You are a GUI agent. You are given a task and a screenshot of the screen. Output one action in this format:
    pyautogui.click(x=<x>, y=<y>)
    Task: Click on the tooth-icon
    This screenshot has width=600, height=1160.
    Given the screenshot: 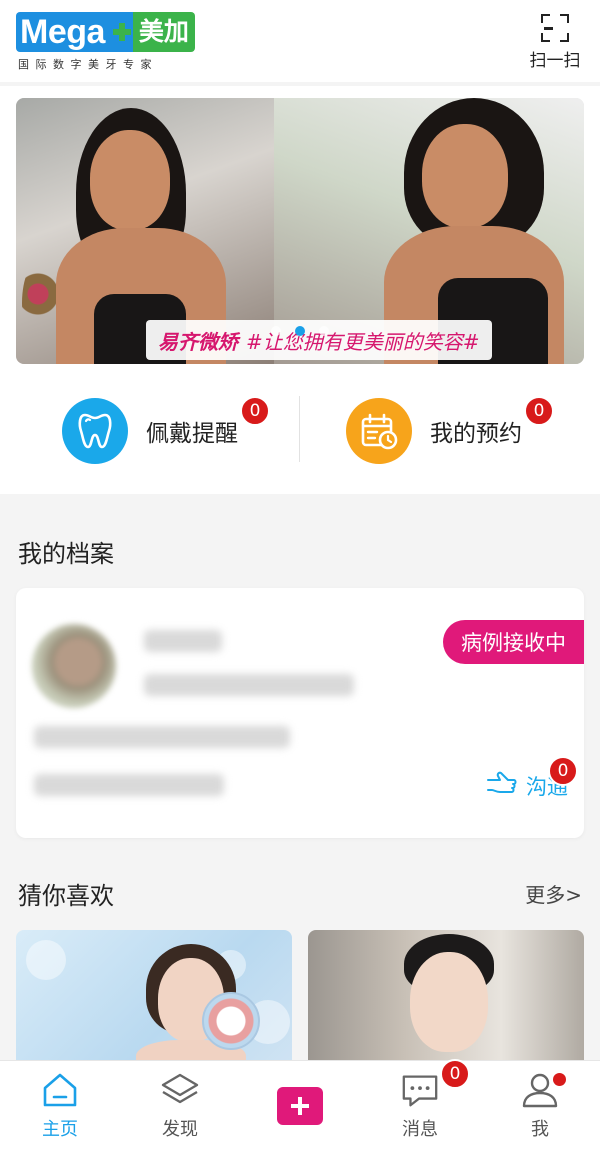 What is the action you would take?
    pyautogui.click(x=95, y=431)
    